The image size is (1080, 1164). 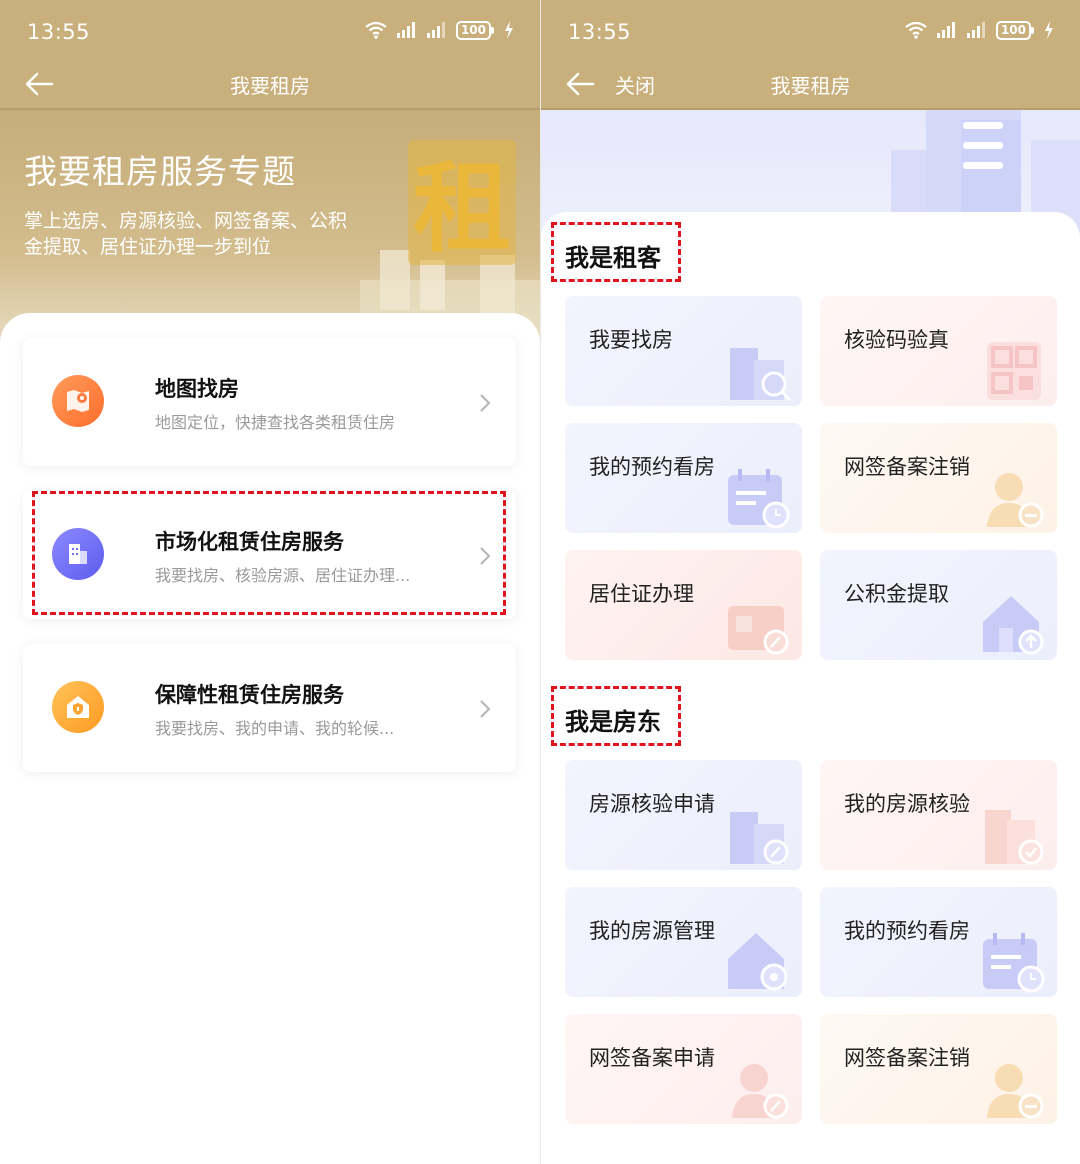 What do you see at coordinates (462, 209) in the screenshot?
I see `rent-character: 租` at bounding box center [462, 209].